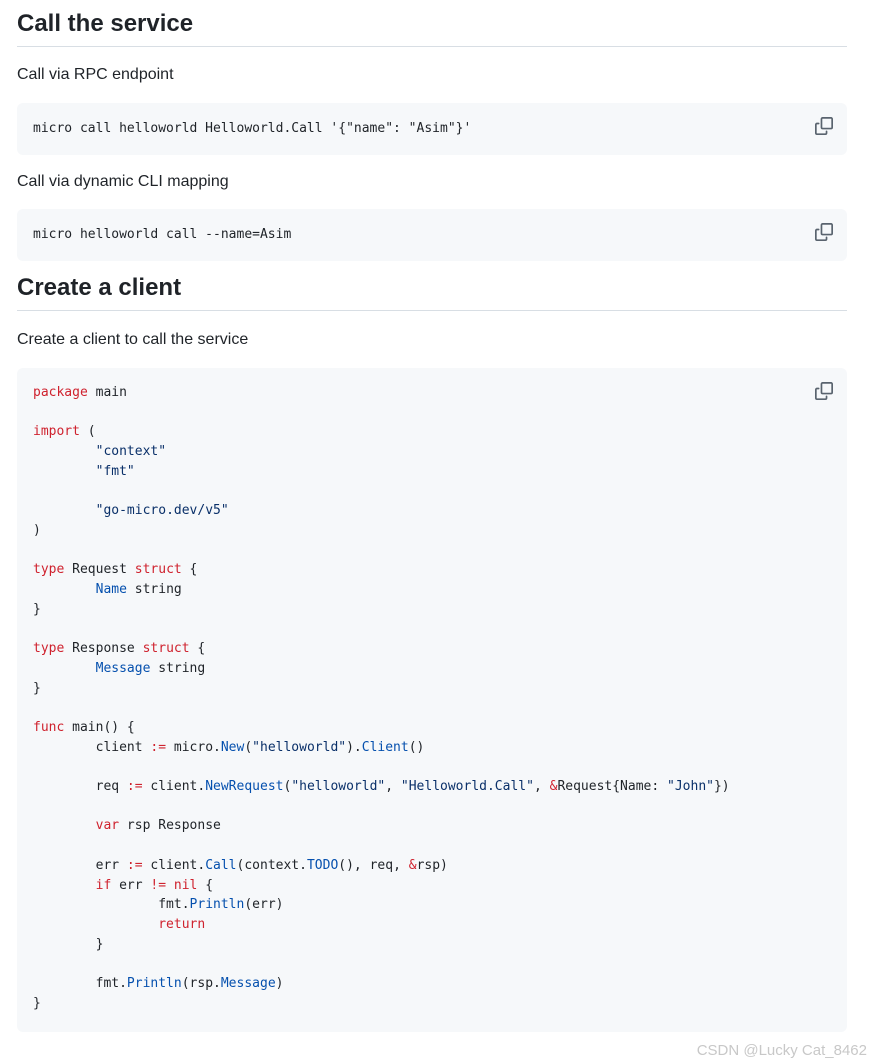 The image size is (870, 1063). Describe the element at coordinates (49, 727) in the screenshot. I see `code-token: func` at that location.